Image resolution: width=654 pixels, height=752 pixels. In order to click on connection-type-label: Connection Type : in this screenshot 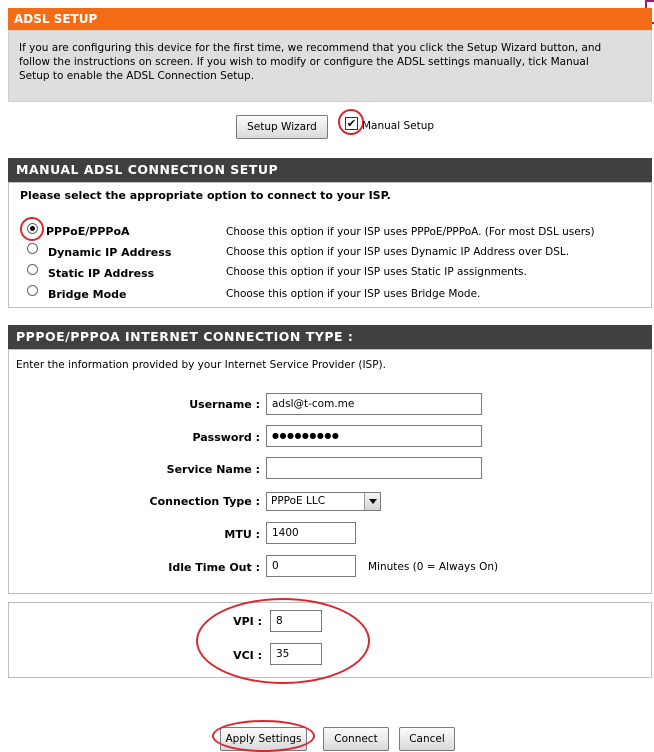, I will do `click(204, 501)`.